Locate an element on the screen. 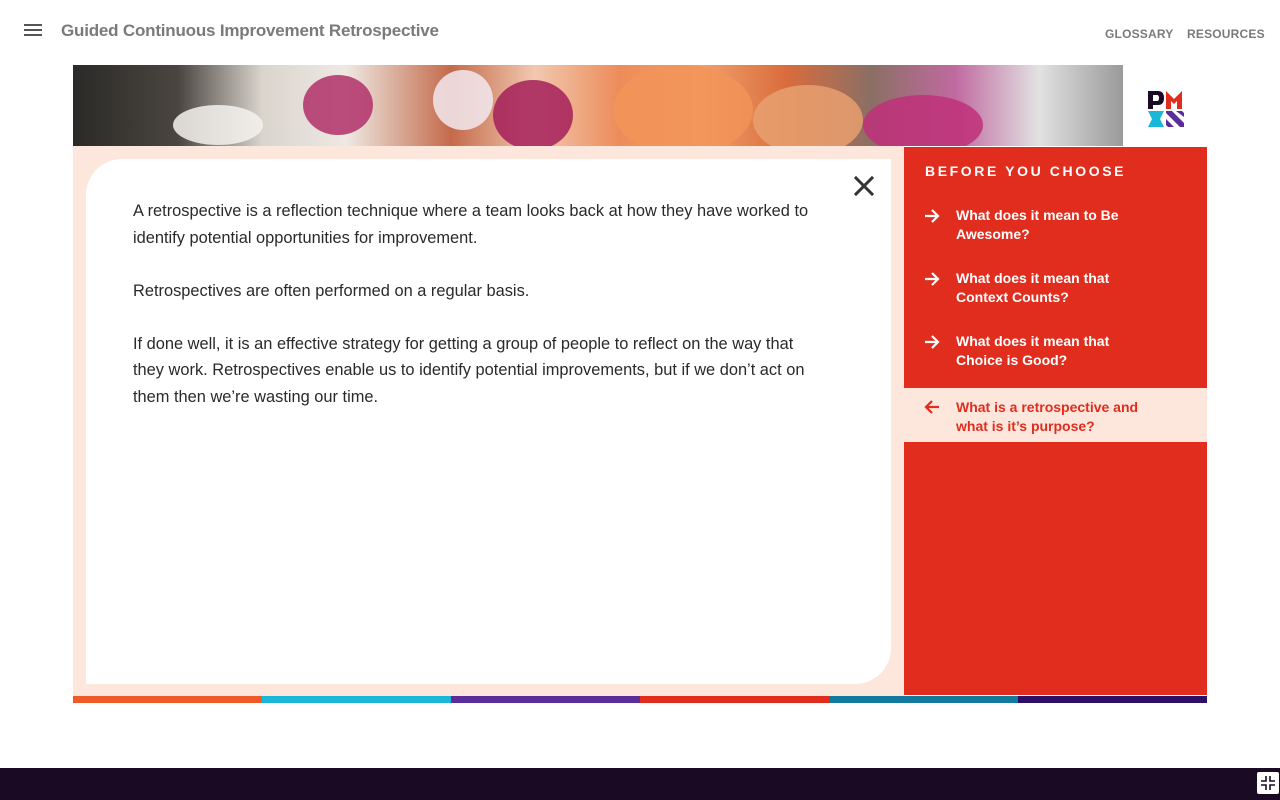 The image size is (1280, 800). pmi-logo is located at coordinates (1166, 109).